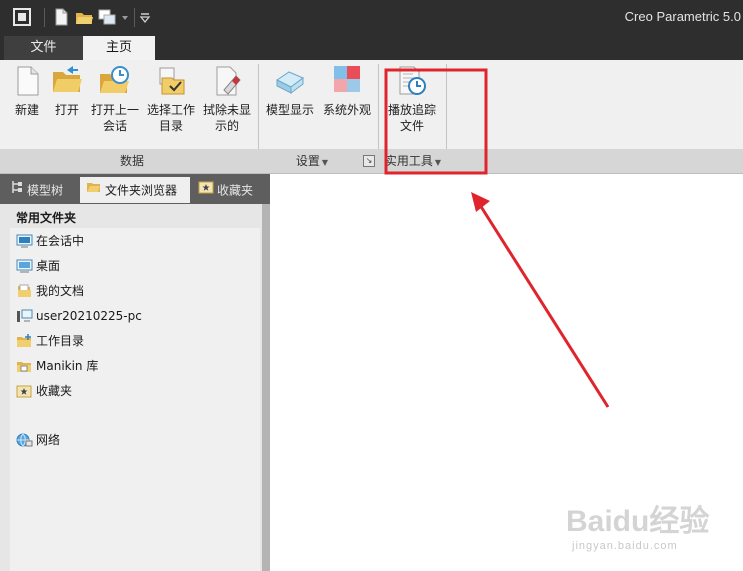 The image size is (743, 571). What do you see at coordinates (44, 391) in the screenshot?
I see `list-item-favorites: 收藏夹` at bounding box center [44, 391].